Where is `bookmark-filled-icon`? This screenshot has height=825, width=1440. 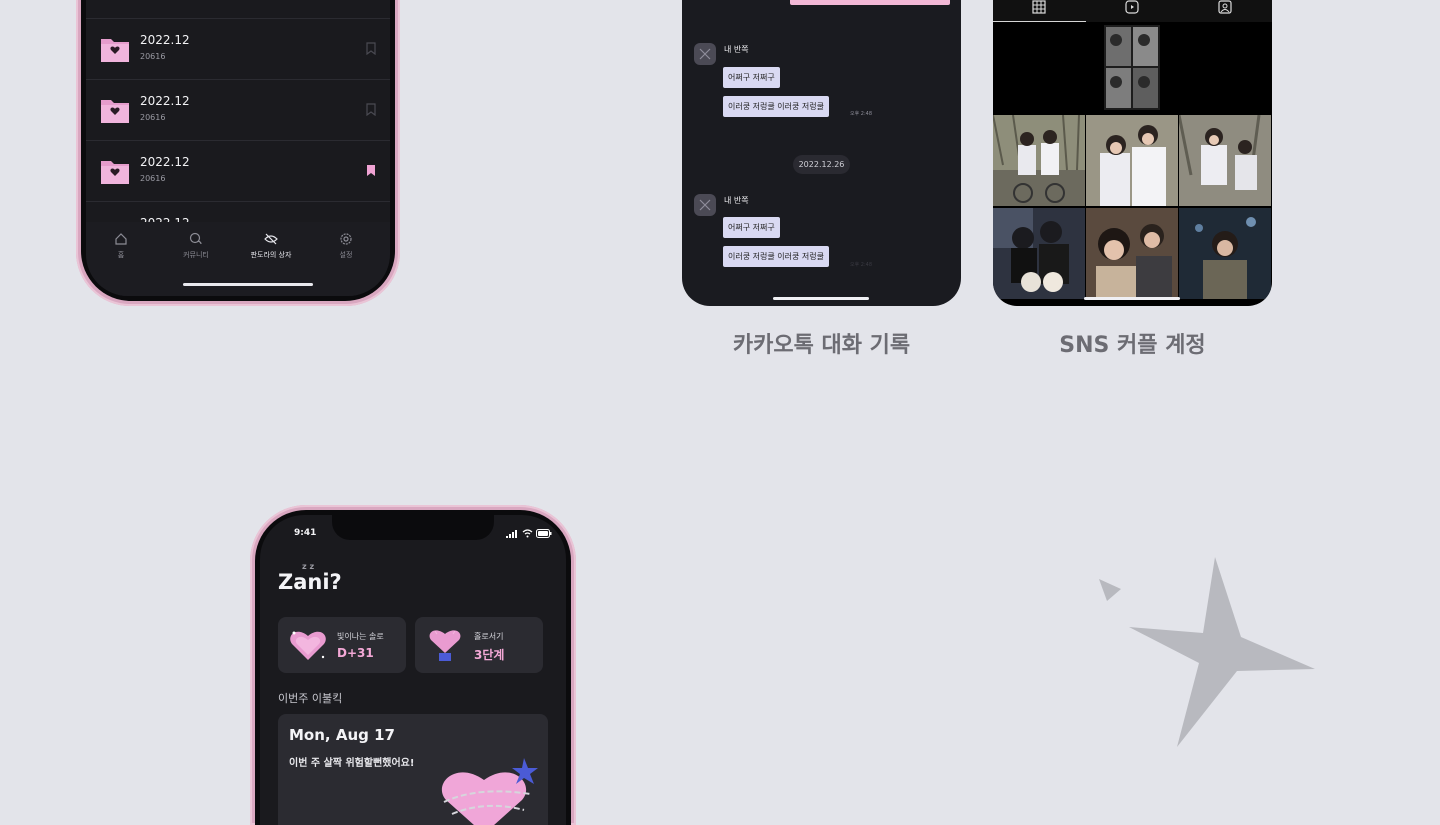 bookmark-filled-icon is located at coordinates (371, 170).